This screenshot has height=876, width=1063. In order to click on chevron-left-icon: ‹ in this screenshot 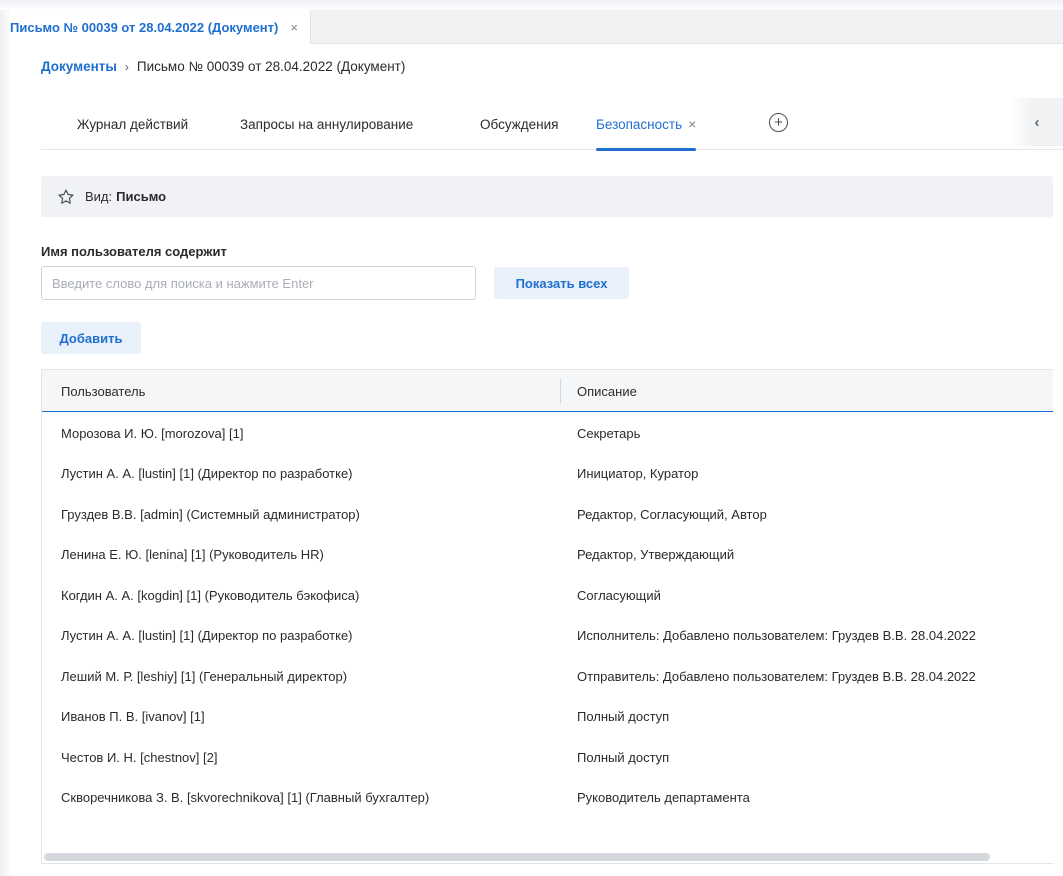, I will do `click(1037, 122)`.